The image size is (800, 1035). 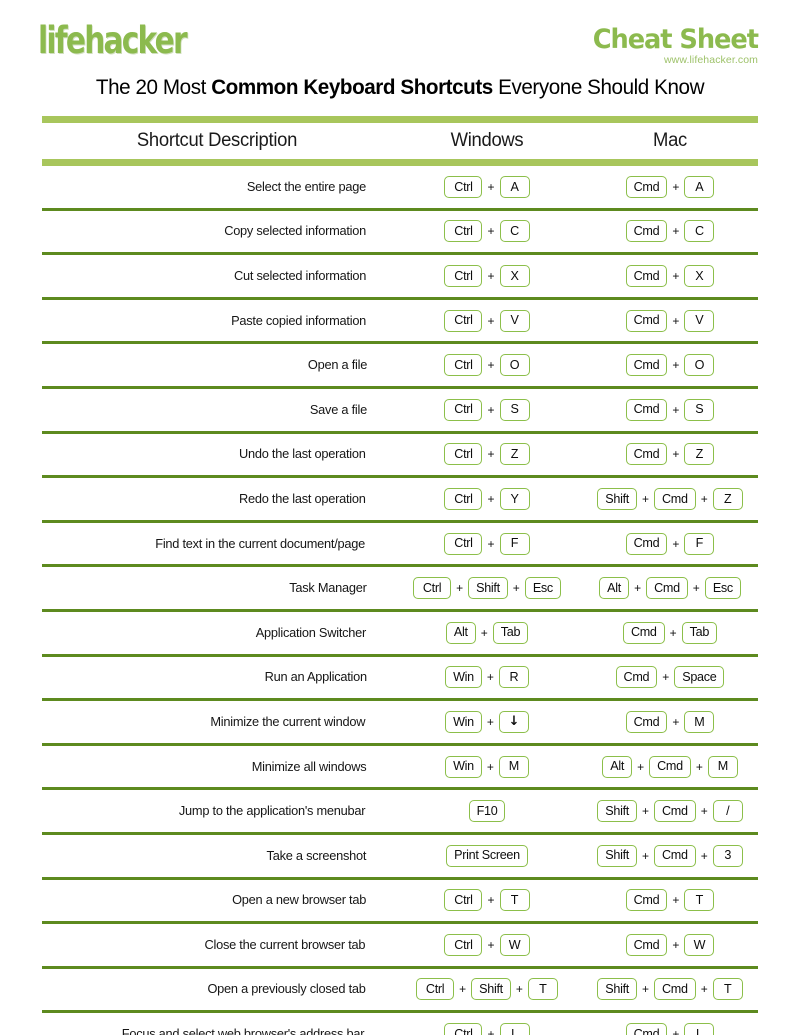 What do you see at coordinates (311, 632) in the screenshot?
I see `shortcut-description: Application Switcher` at bounding box center [311, 632].